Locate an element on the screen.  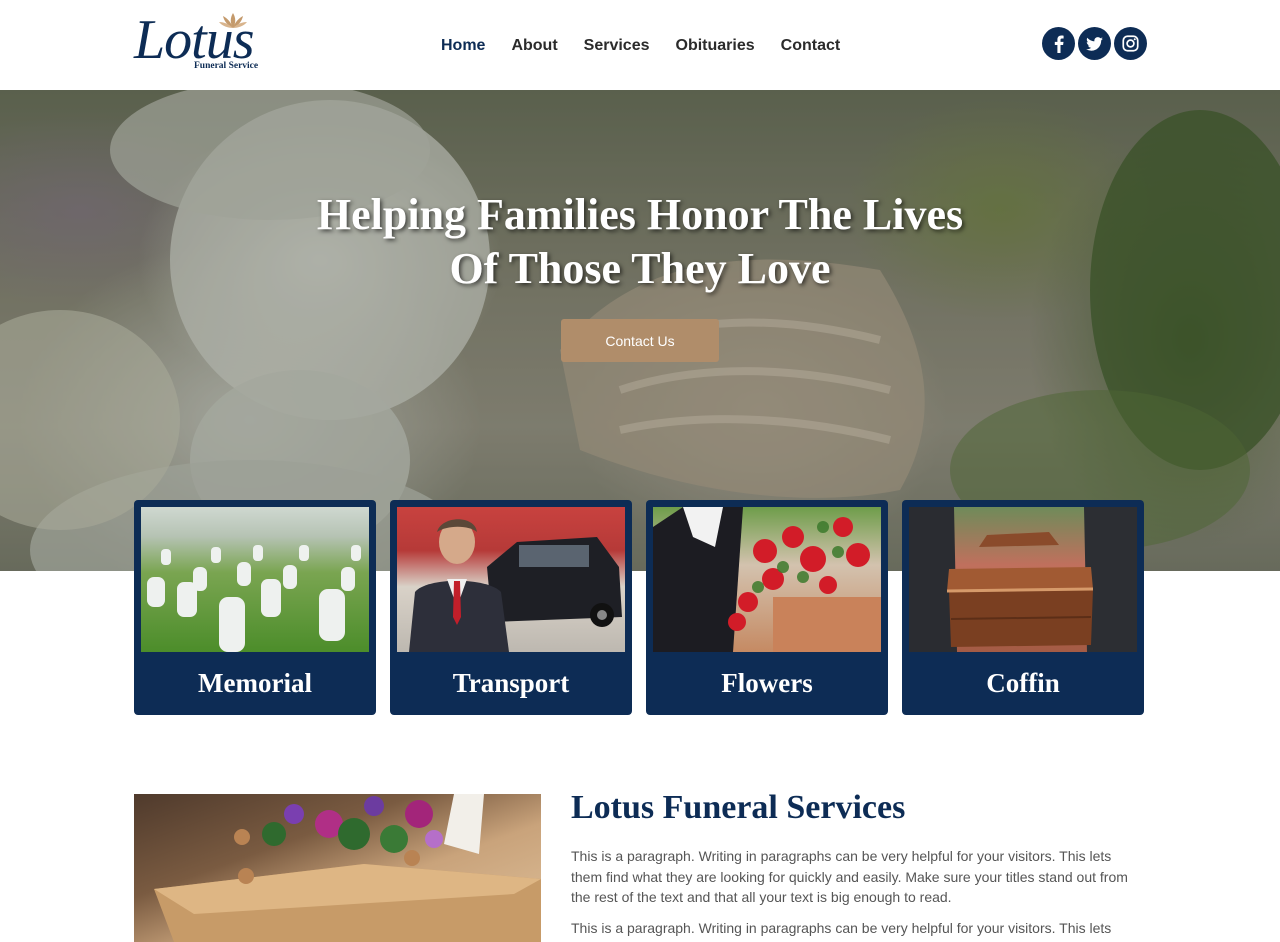
twitter-icon is located at coordinates (1094, 43).